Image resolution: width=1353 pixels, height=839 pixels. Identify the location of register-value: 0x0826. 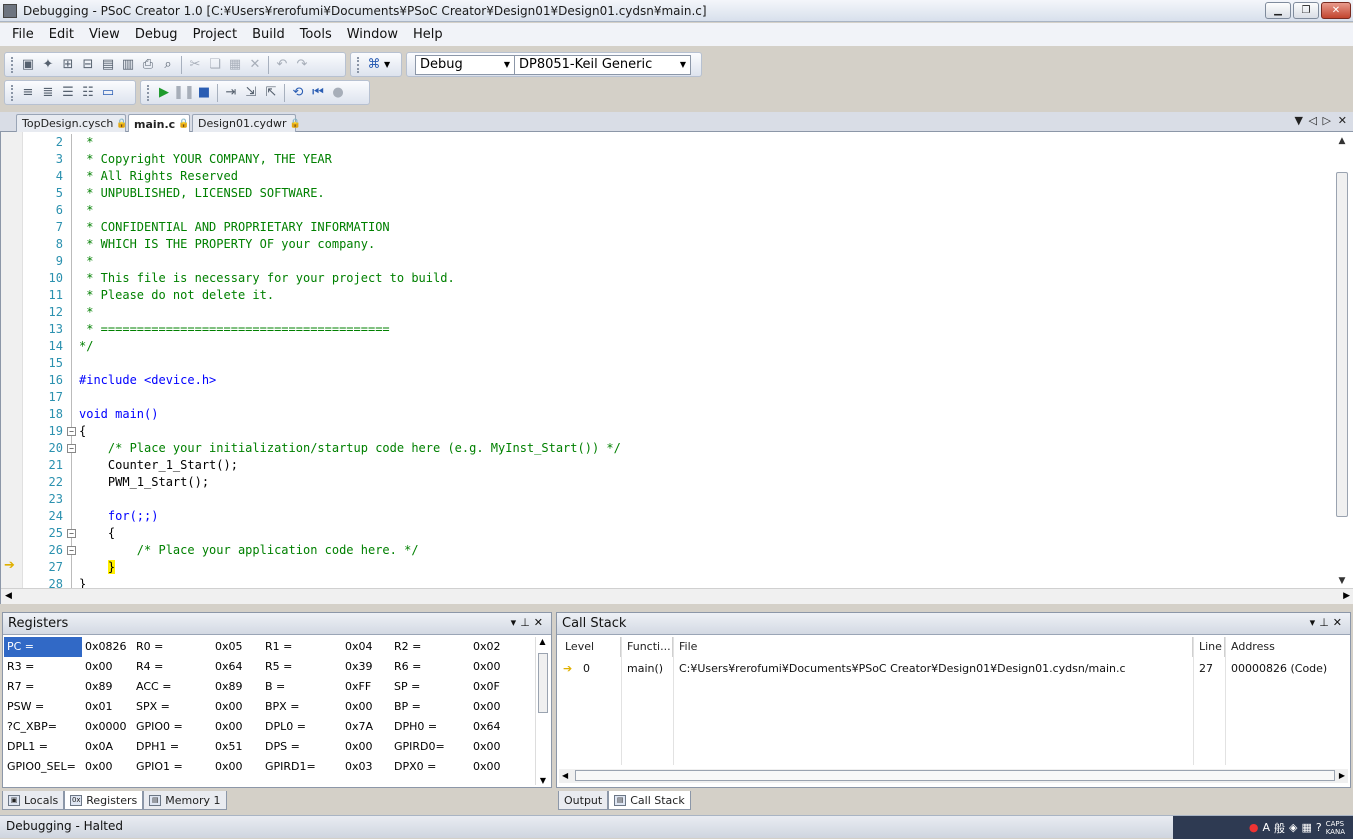
(106, 647).